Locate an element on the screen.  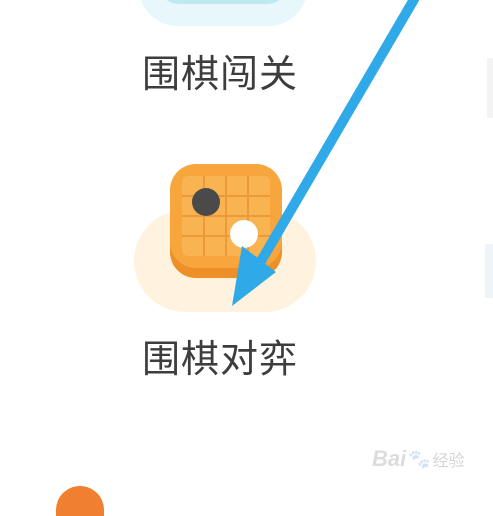
go-board-icon is located at coordinates (226, 222).